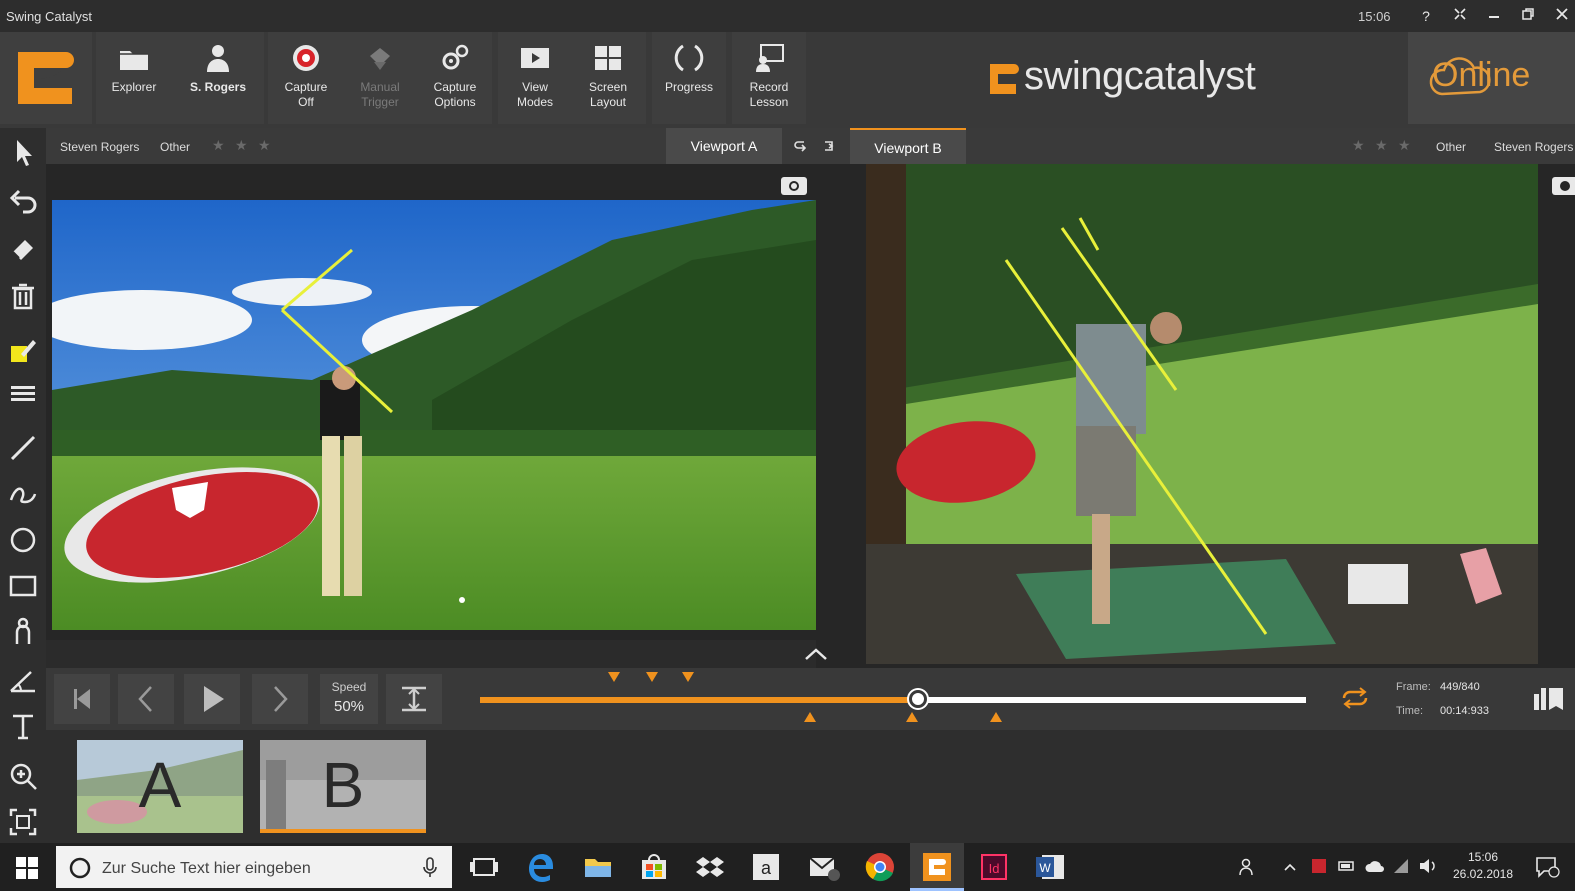  What do you see at coordinates (23, 202) in the screenshot?
I see `undo-icon` at bounding box center [23, 202].